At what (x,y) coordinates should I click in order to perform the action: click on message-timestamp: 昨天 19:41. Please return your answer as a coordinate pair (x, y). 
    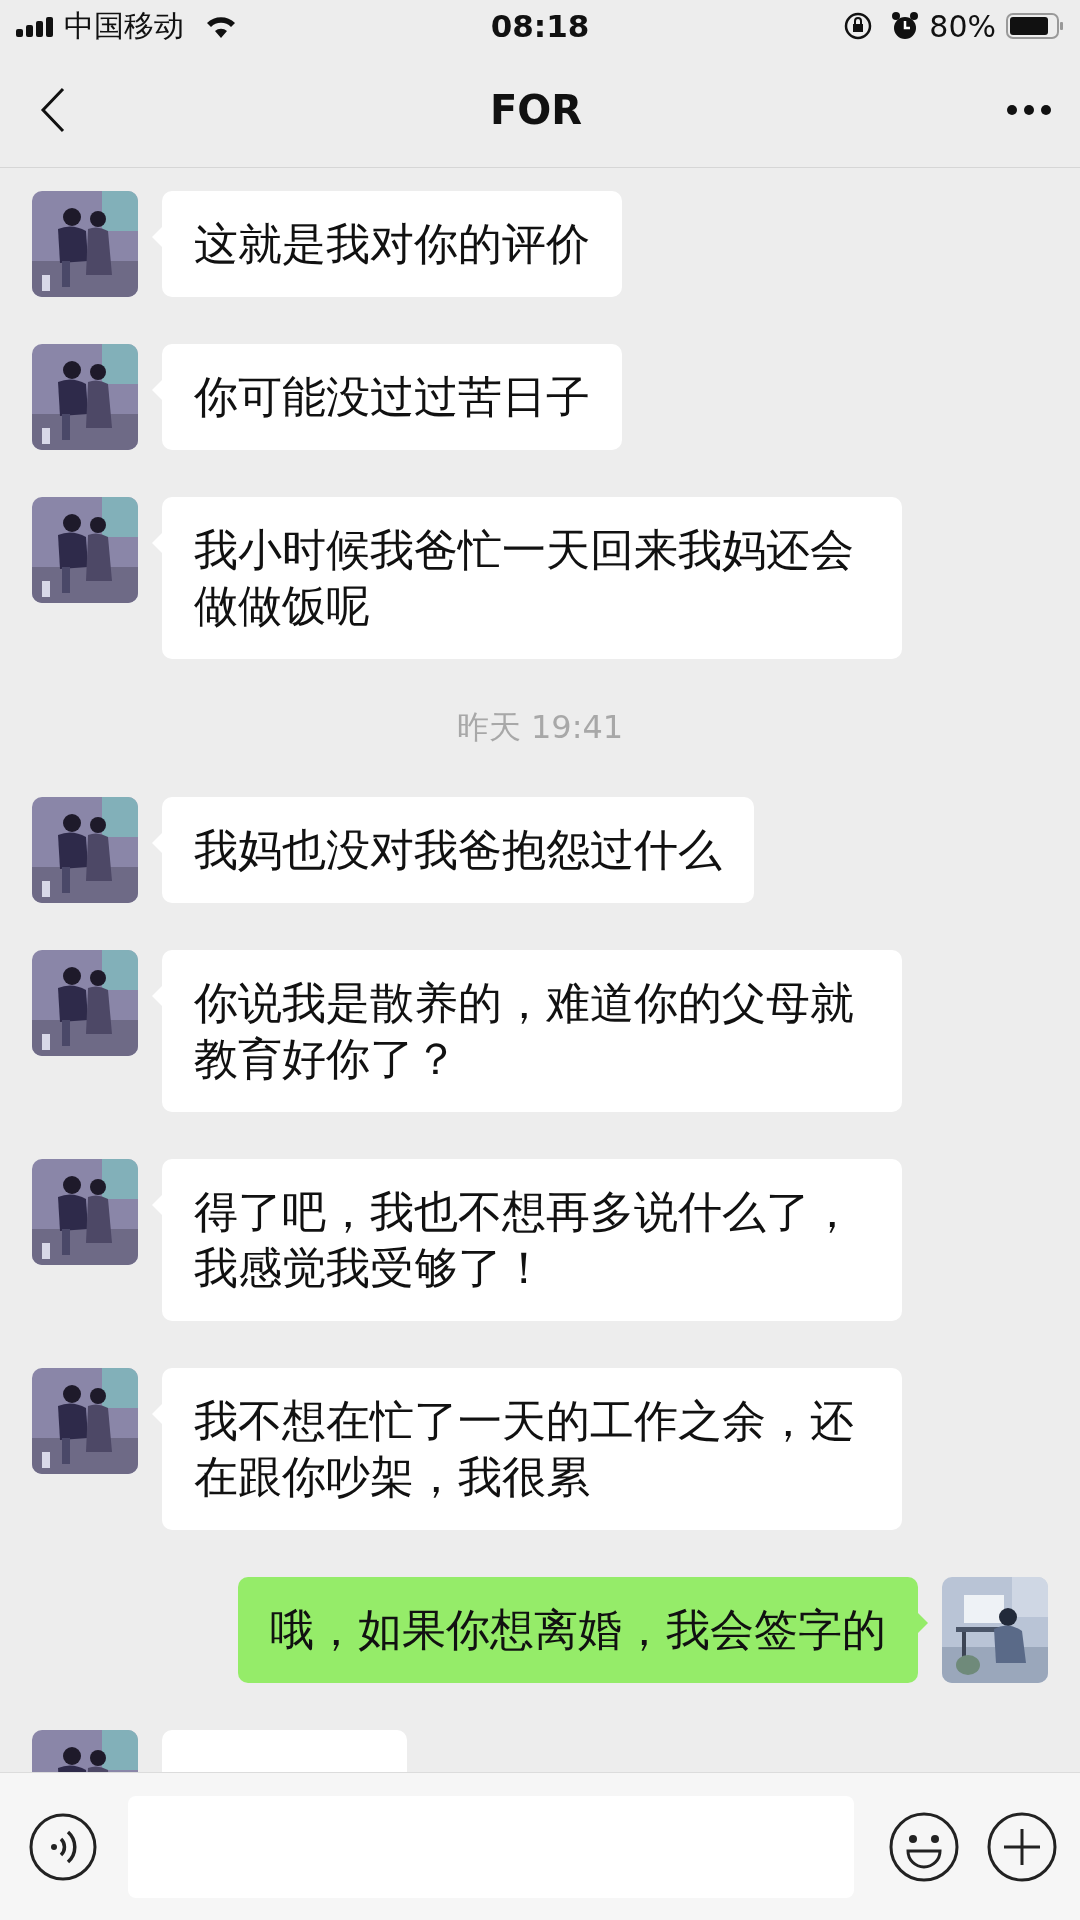
    Looking at the image, I should click on (540, 727).